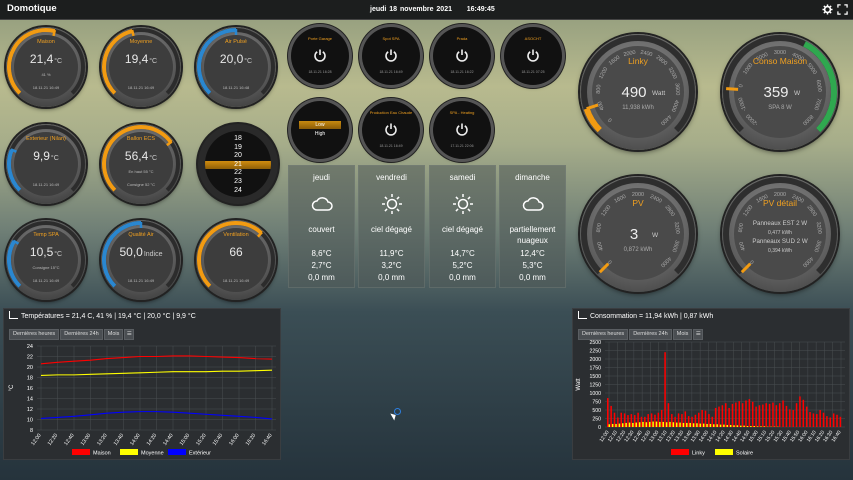  I want to click on mode-selector: Low High, so click(320, 130).